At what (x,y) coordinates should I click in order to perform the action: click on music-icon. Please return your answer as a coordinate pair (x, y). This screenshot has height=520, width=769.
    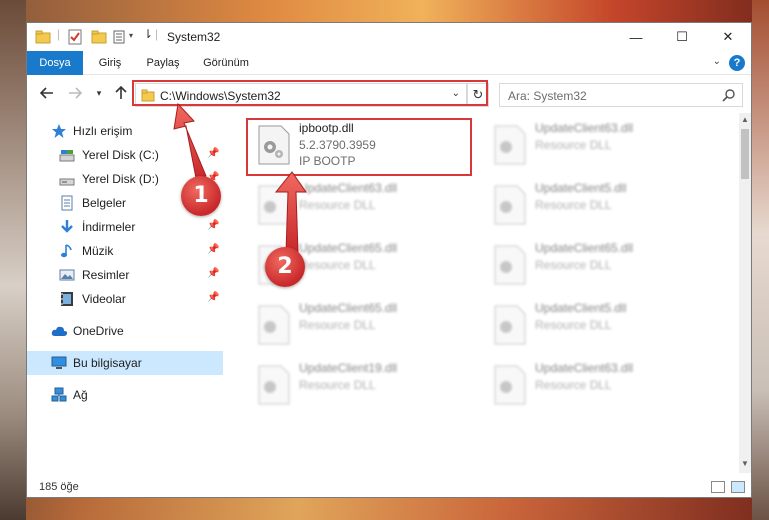
    Looking at the image, I should click on (66, 251).